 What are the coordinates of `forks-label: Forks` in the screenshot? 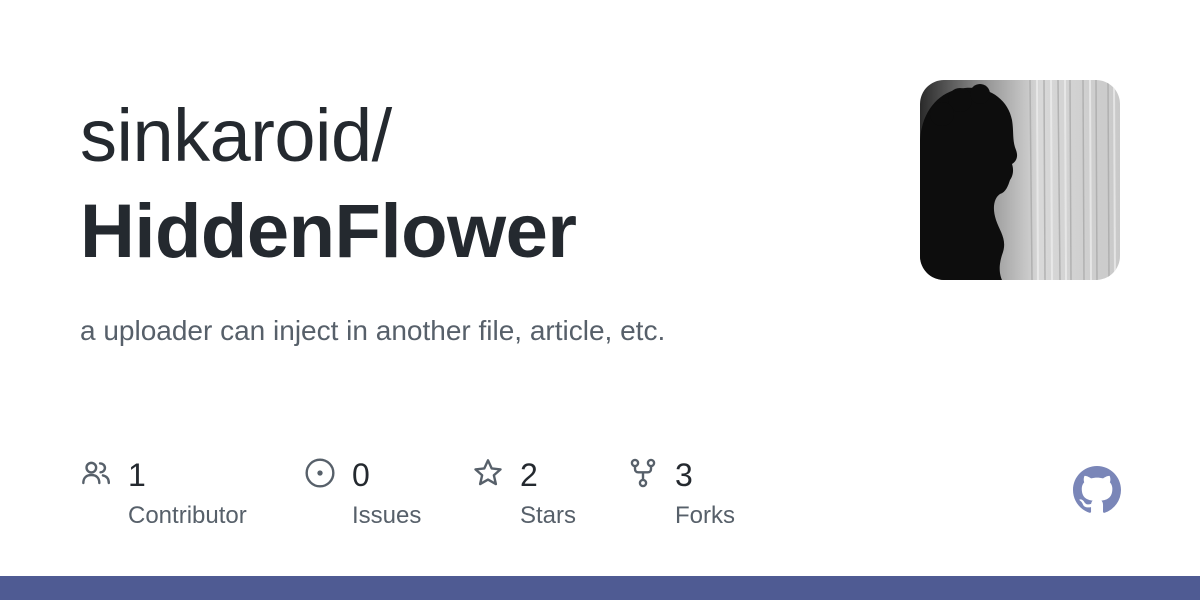 It's located at (705, 515).